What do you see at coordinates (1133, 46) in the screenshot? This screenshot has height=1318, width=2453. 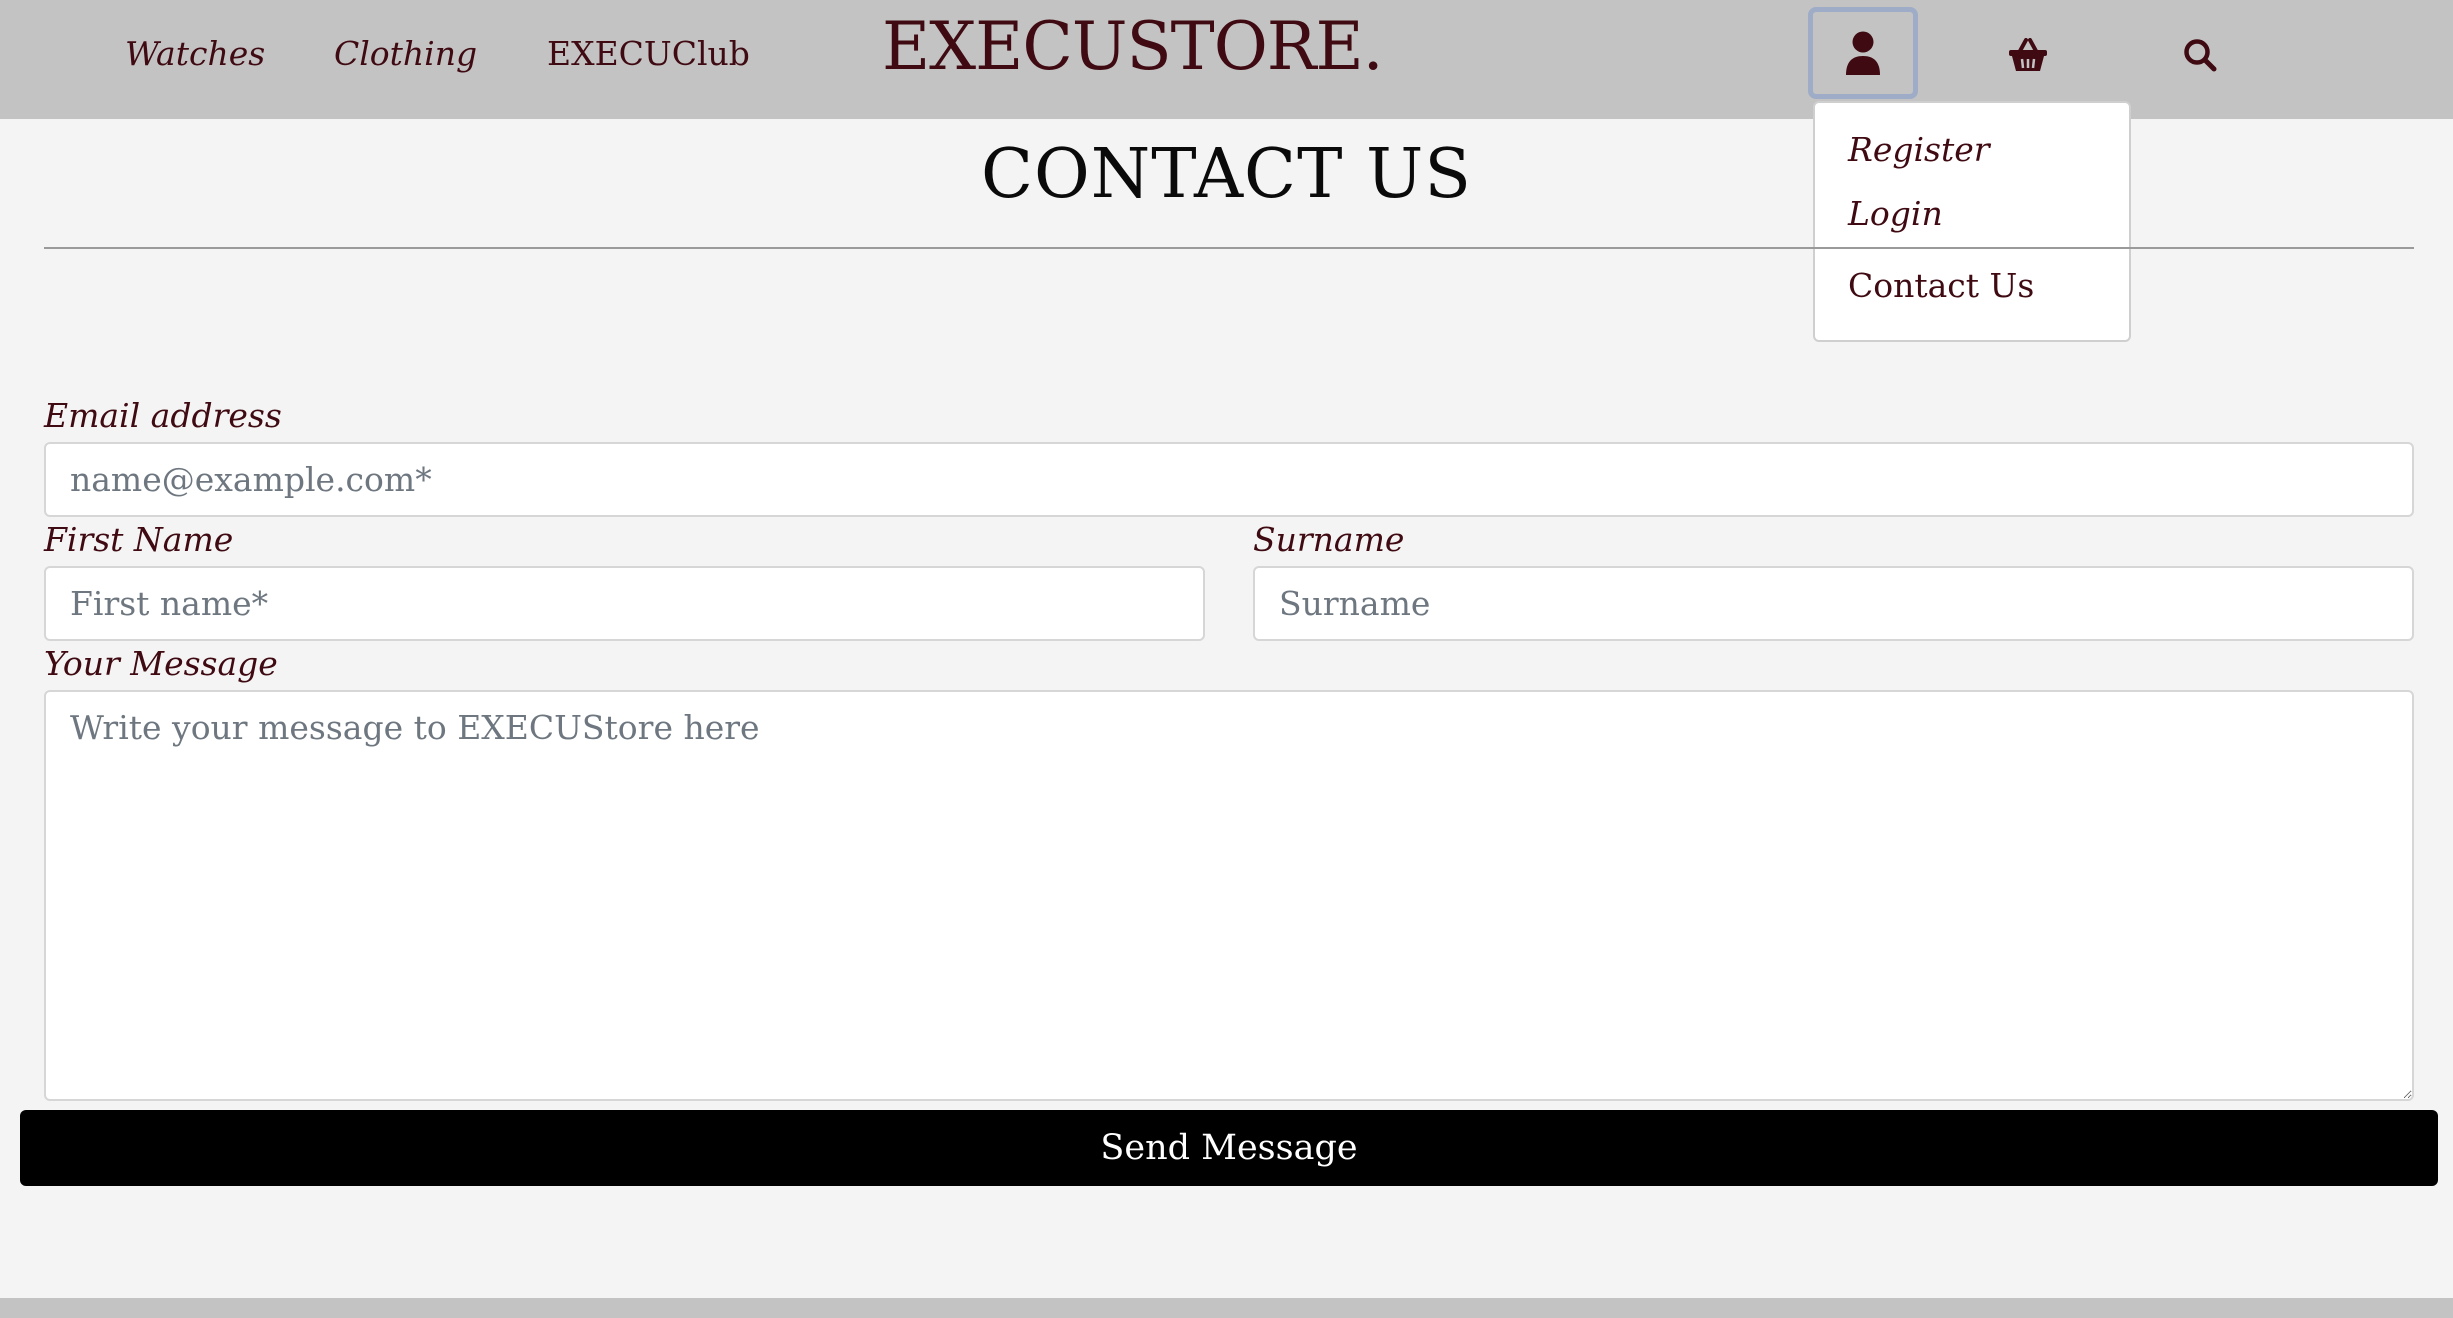 I see `brand-logo: EXECUSTORE.` at bounding box center [1133, 46].